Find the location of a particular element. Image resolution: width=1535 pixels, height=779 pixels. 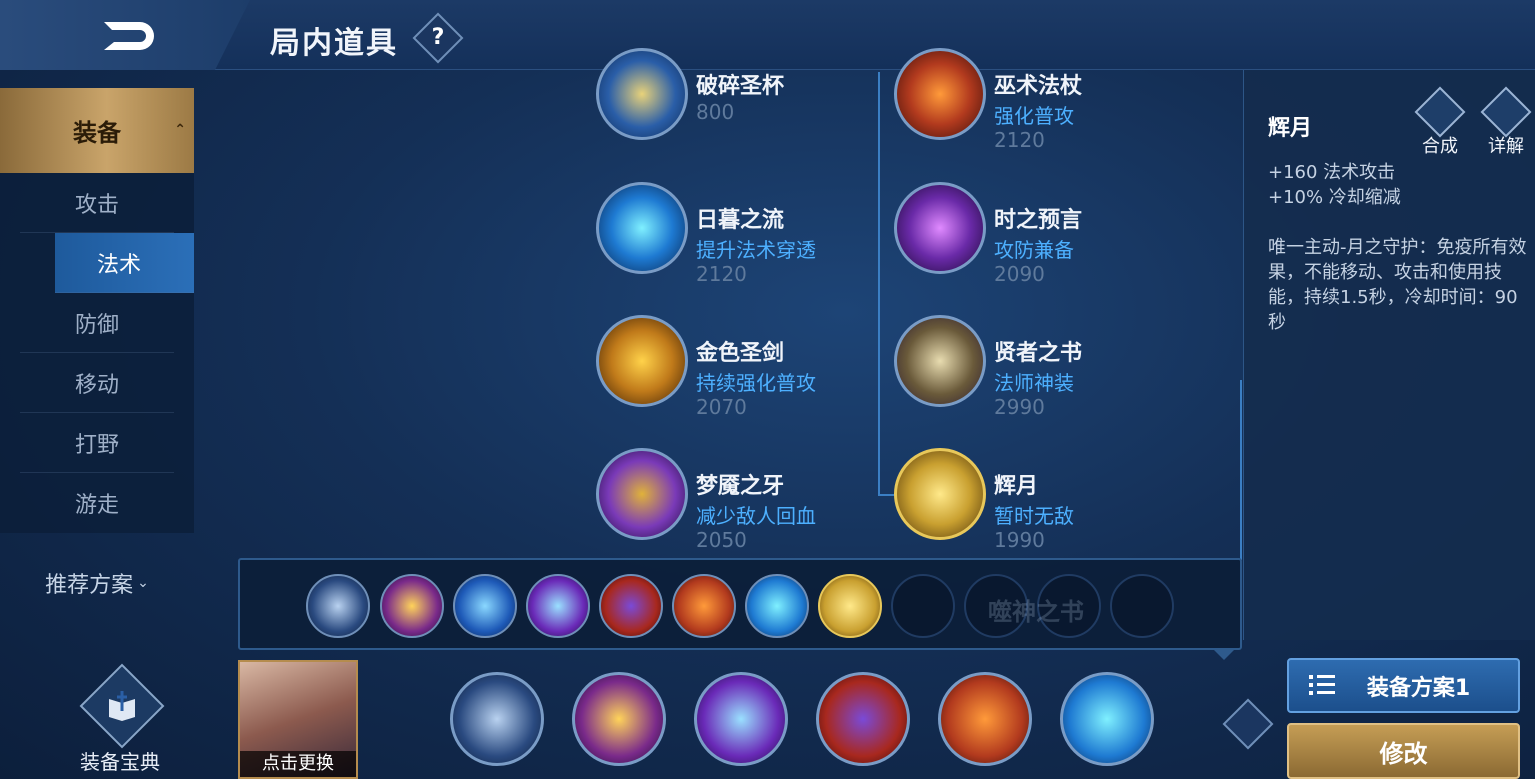

help-label: ? is located at coordinates (438, 37).